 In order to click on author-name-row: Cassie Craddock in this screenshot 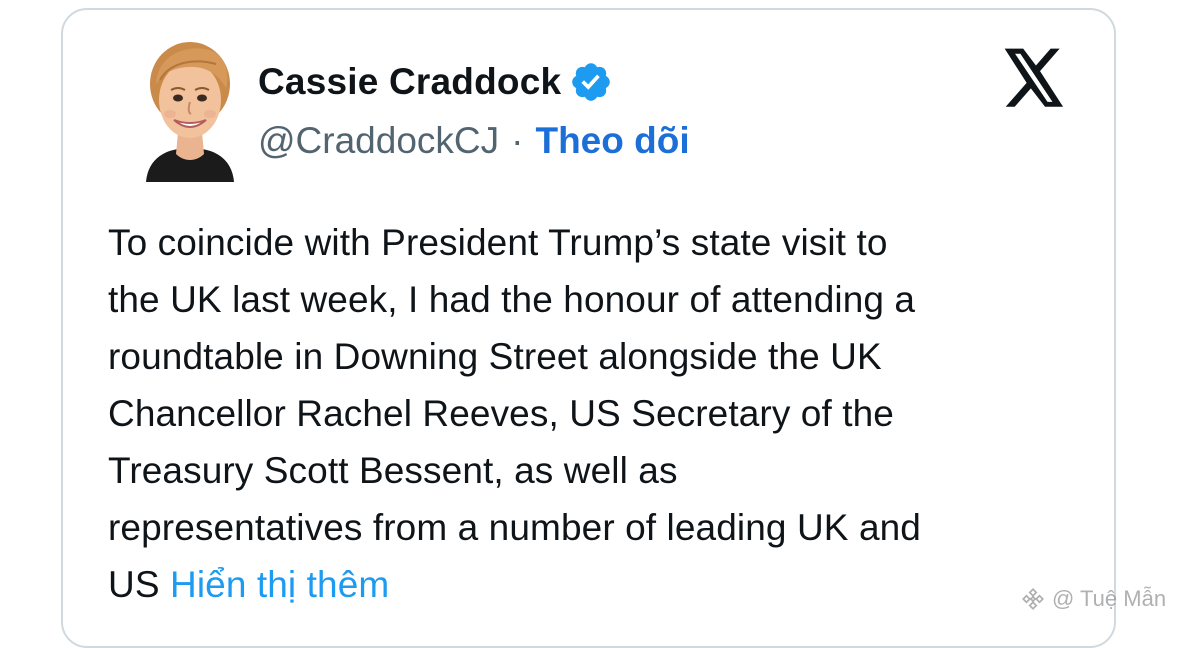, I will do `click(435, 82)`.